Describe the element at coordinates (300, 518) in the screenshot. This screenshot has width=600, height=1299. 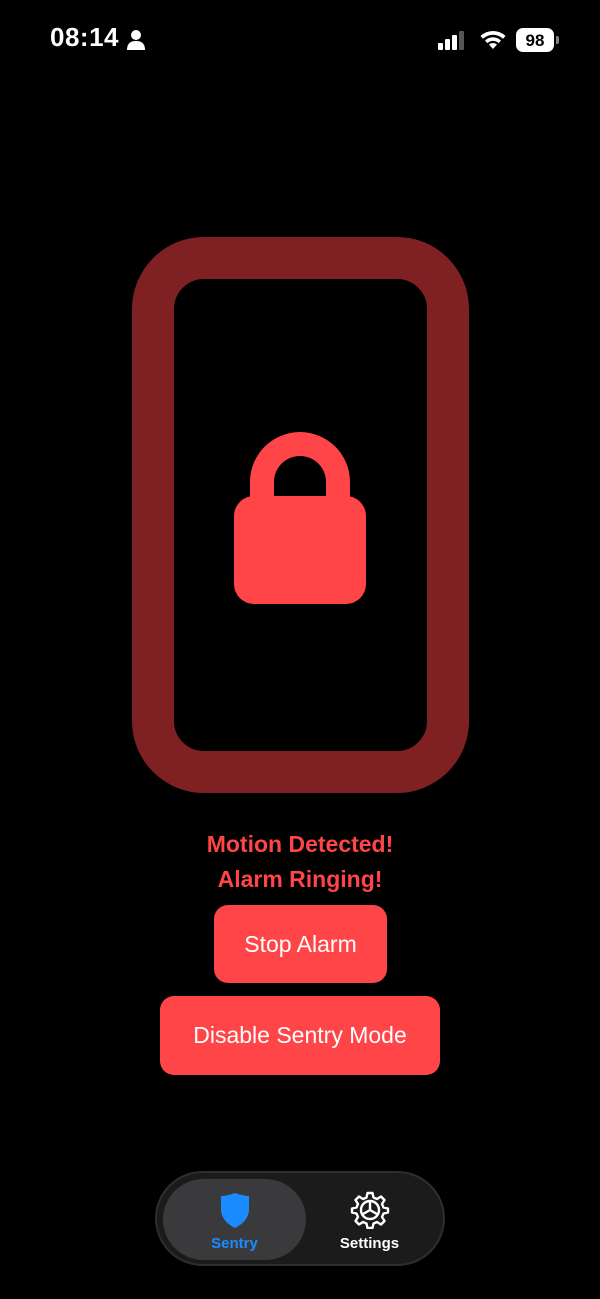
I see `lock-icon` at that location.